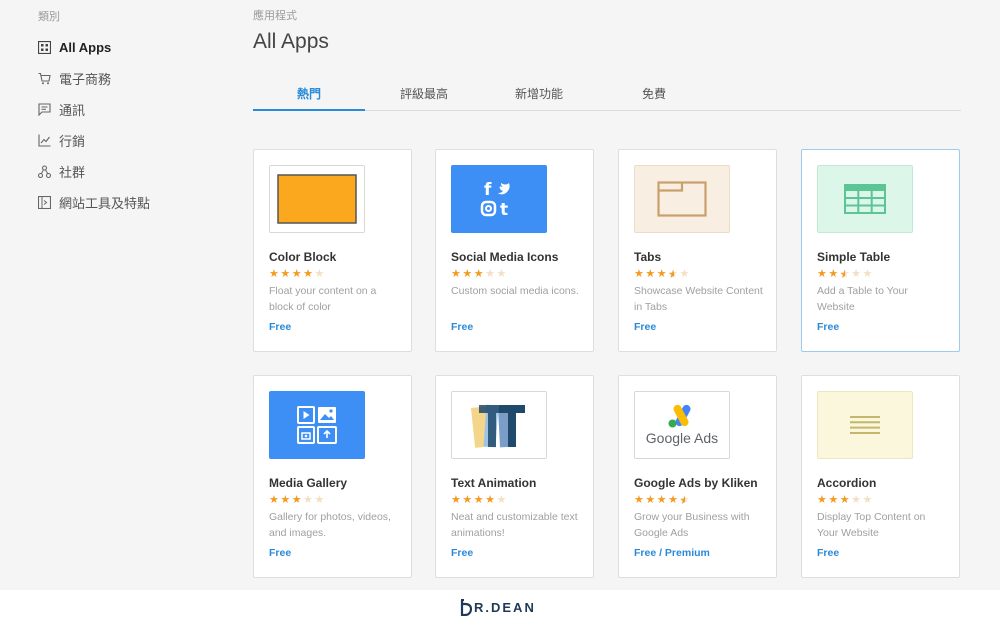 This screenshot has height=625, width=1000. I want to click on chat-icon, so click(44, 109).